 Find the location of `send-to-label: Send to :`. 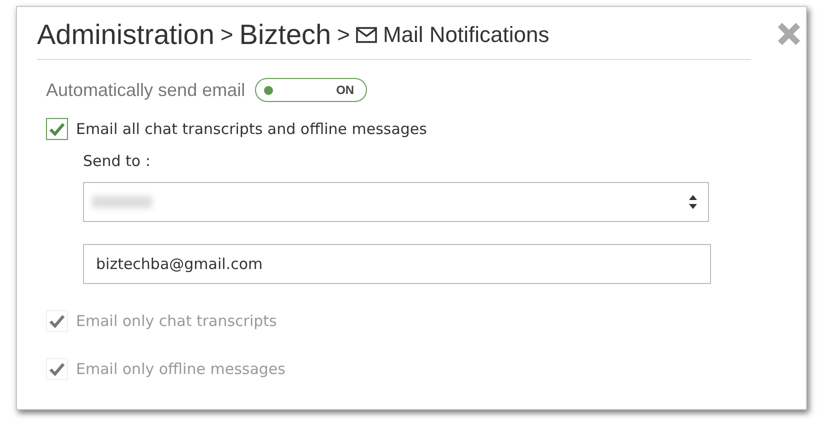

send-to-label: Send to : is located at coordinates (117, 161).